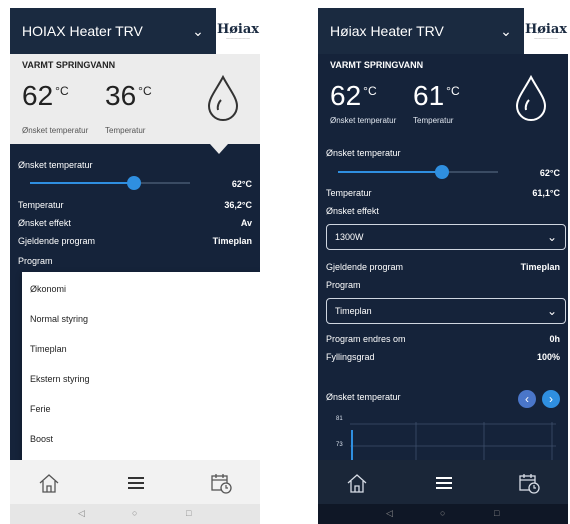 This screenshot has width=570, height=524. I want to click on setting-row: Program endres om 0h, so click(443, 339).